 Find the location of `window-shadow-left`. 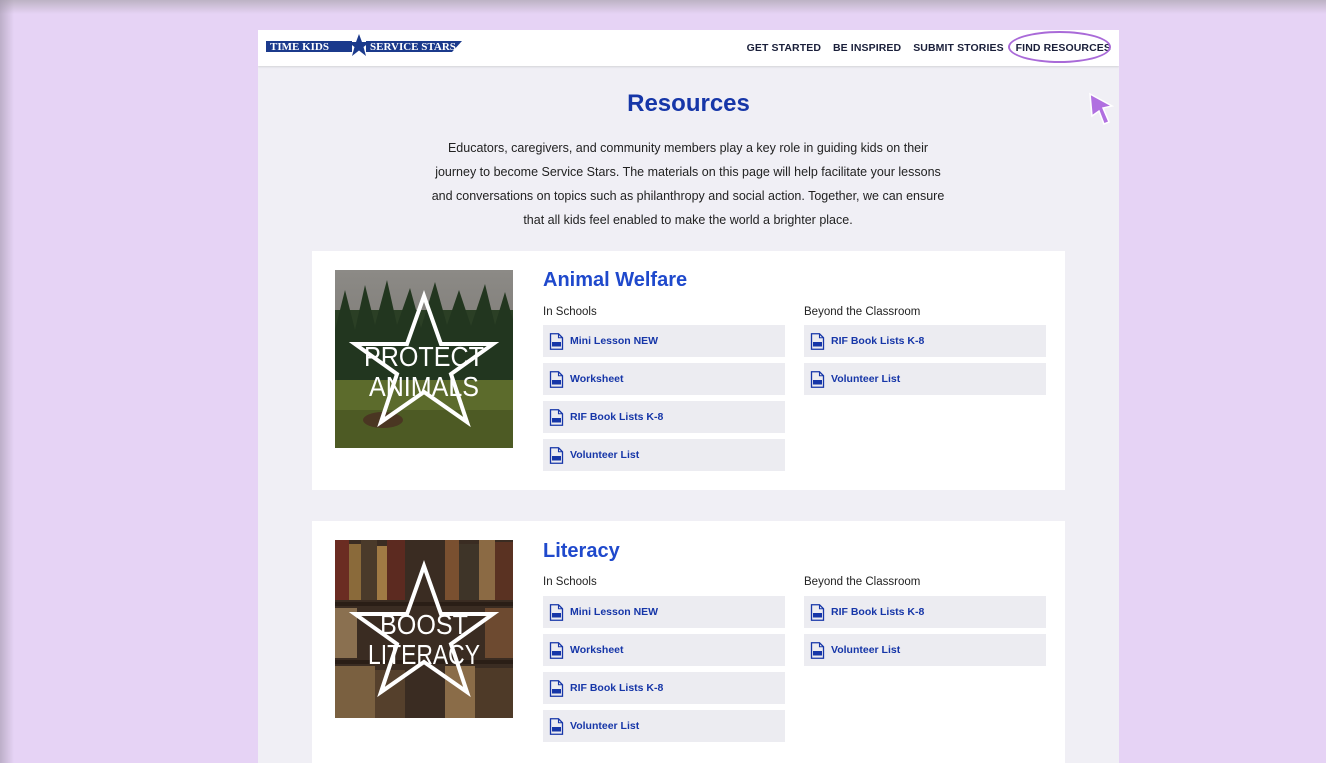

window-shadow-left is located at coordinates (7, 381).